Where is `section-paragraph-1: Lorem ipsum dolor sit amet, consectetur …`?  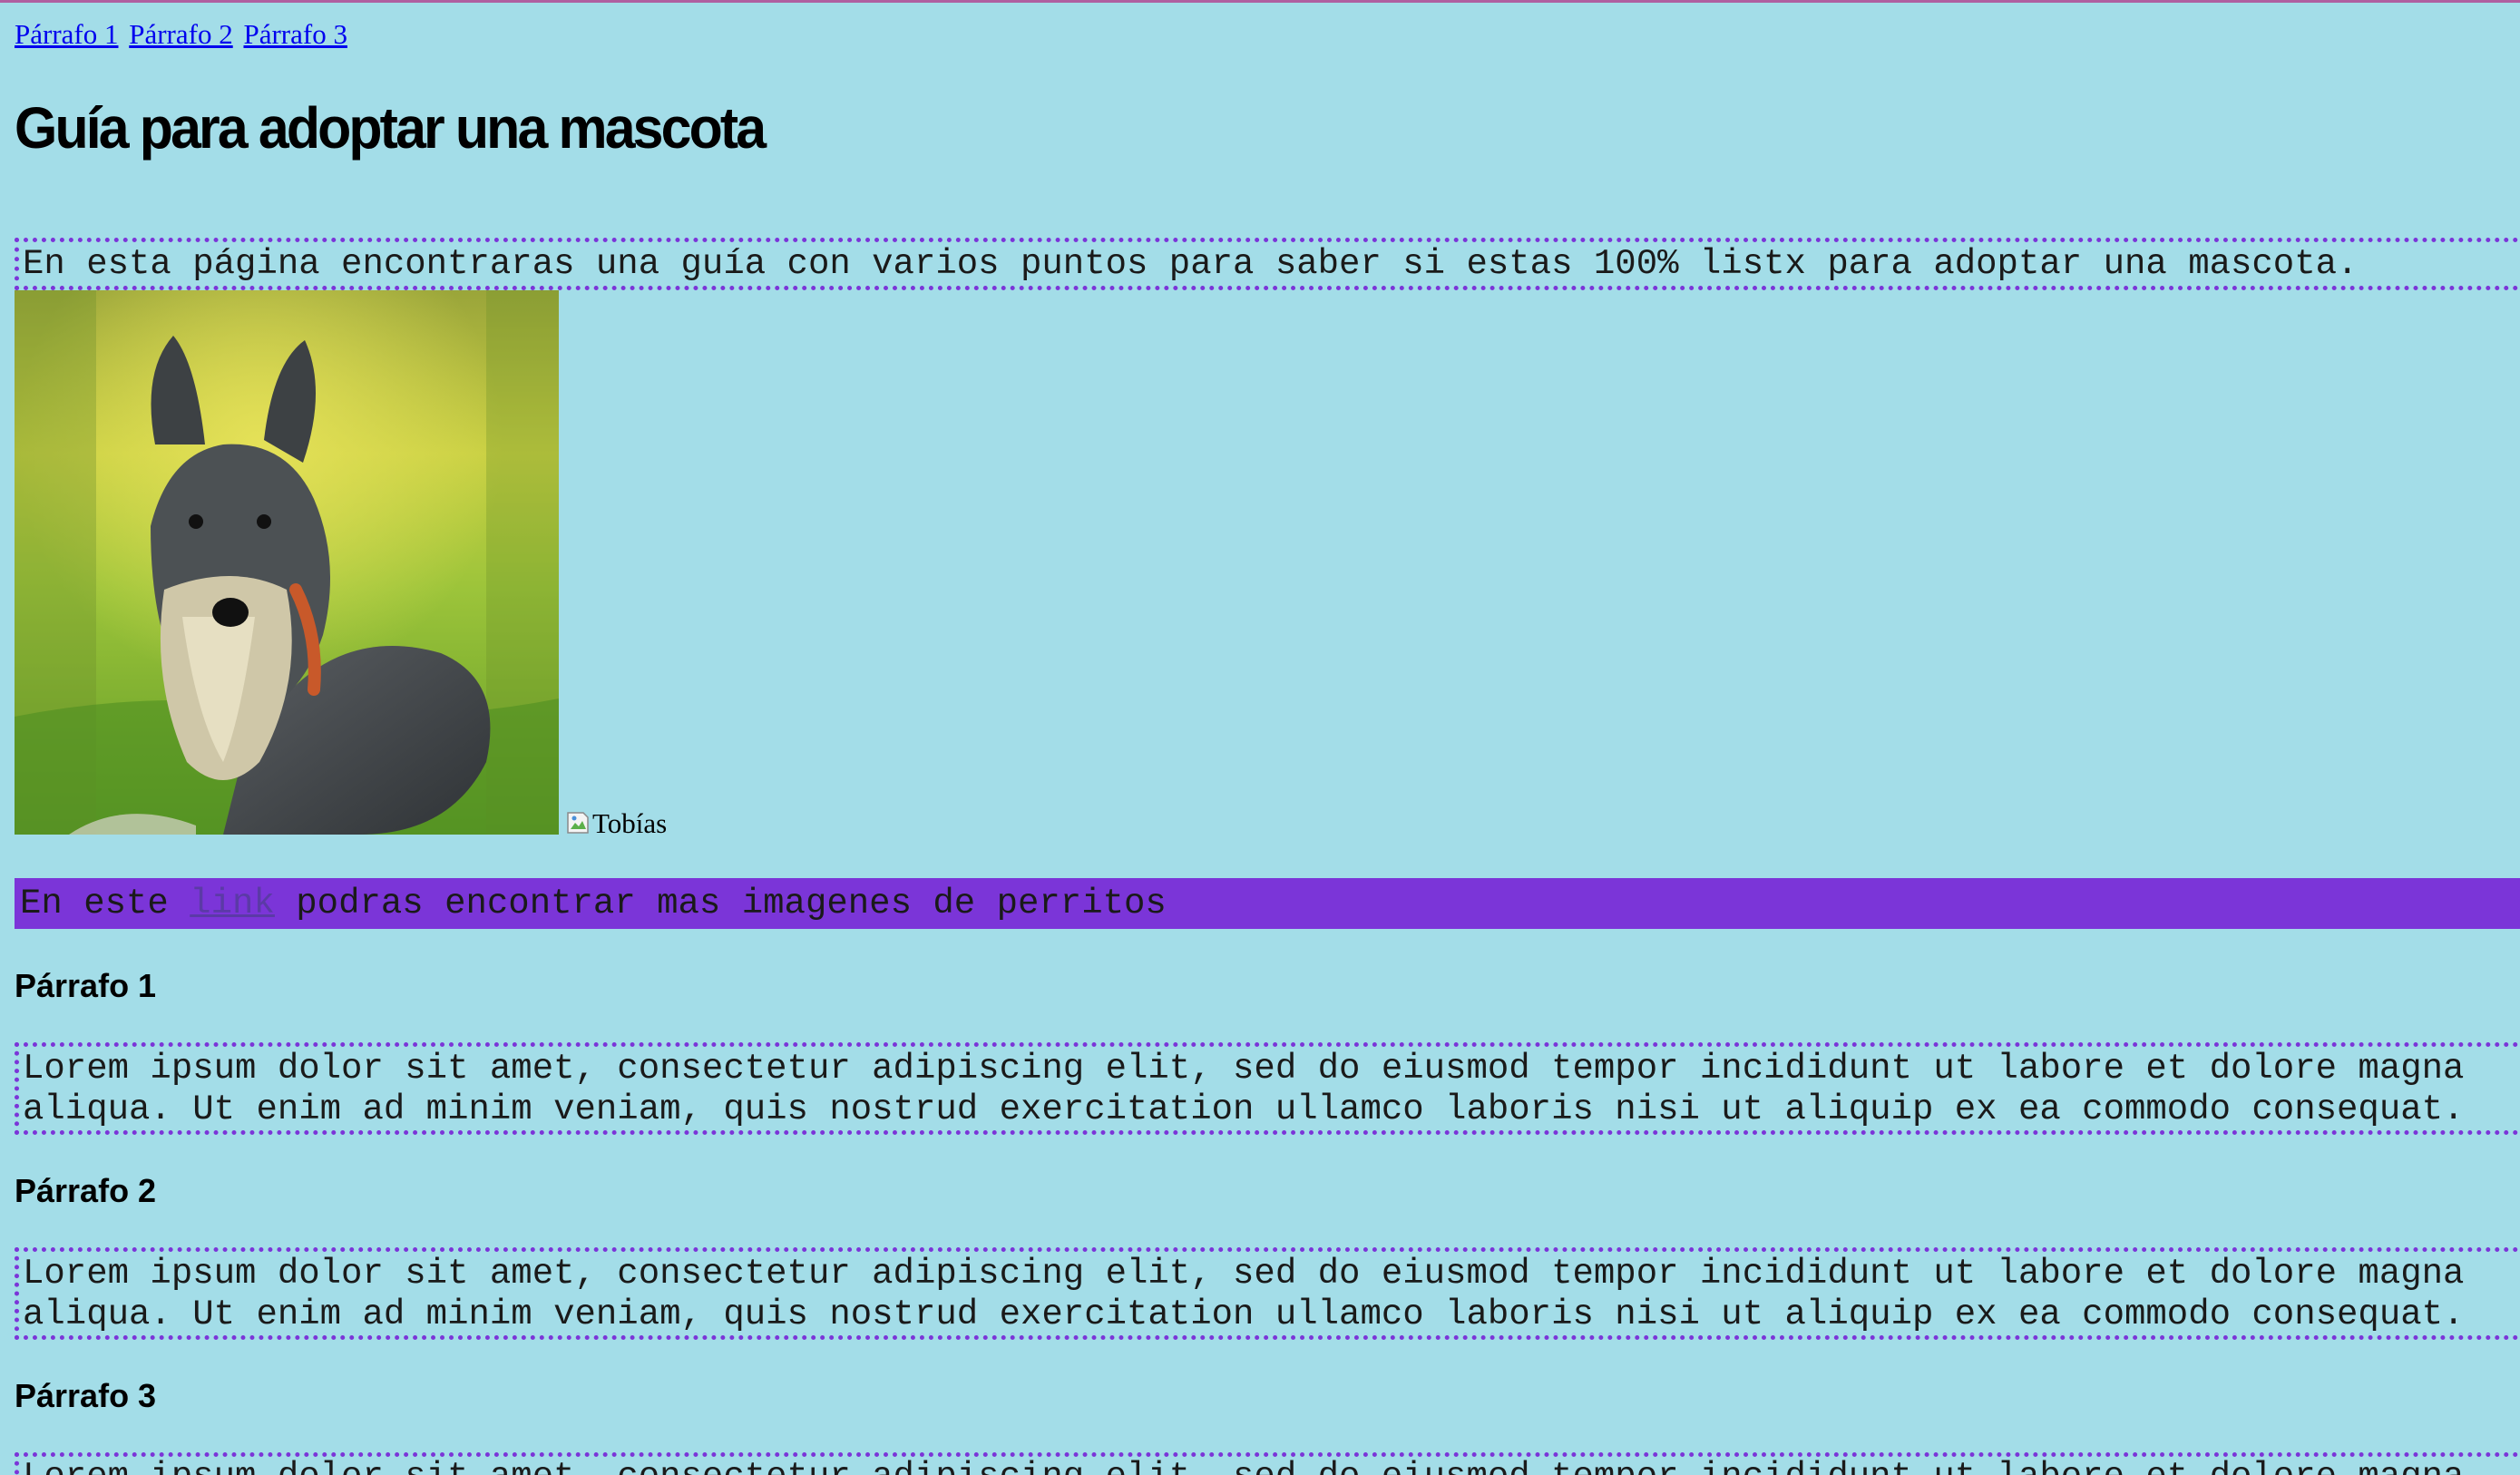 section-paragraph-1: Lorem ipsum dolor sit amet, consectetur … is located at coordinates (1268, 1088).